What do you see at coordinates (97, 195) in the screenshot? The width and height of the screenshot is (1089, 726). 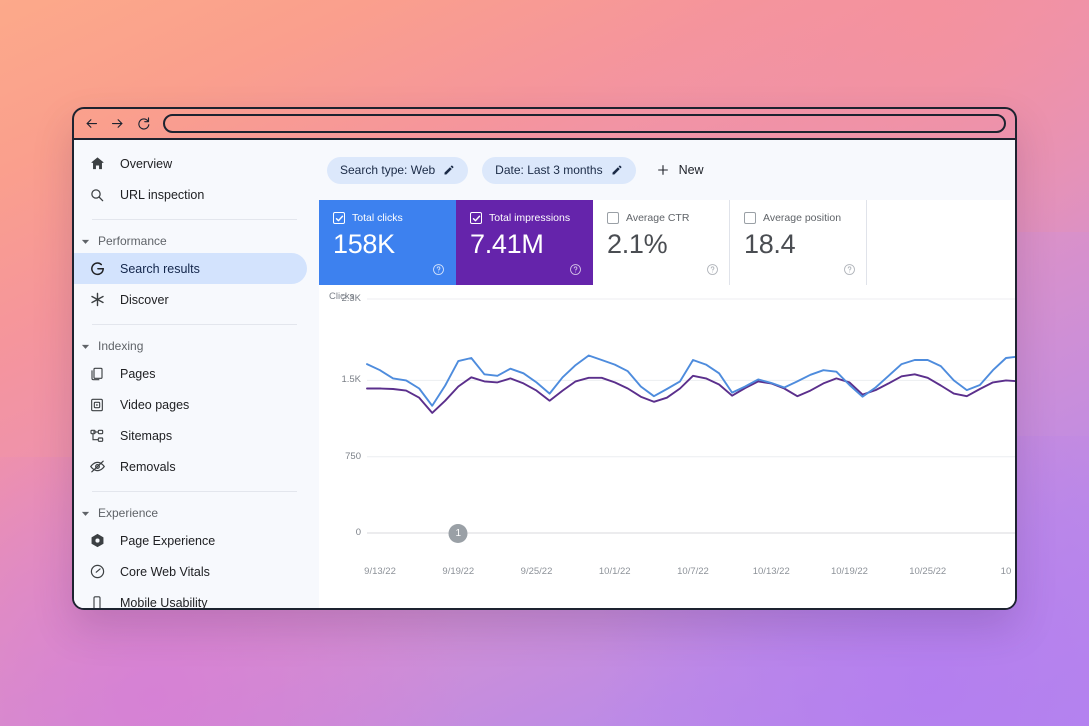 I see `search-icon` at bounding box center [97, 195].